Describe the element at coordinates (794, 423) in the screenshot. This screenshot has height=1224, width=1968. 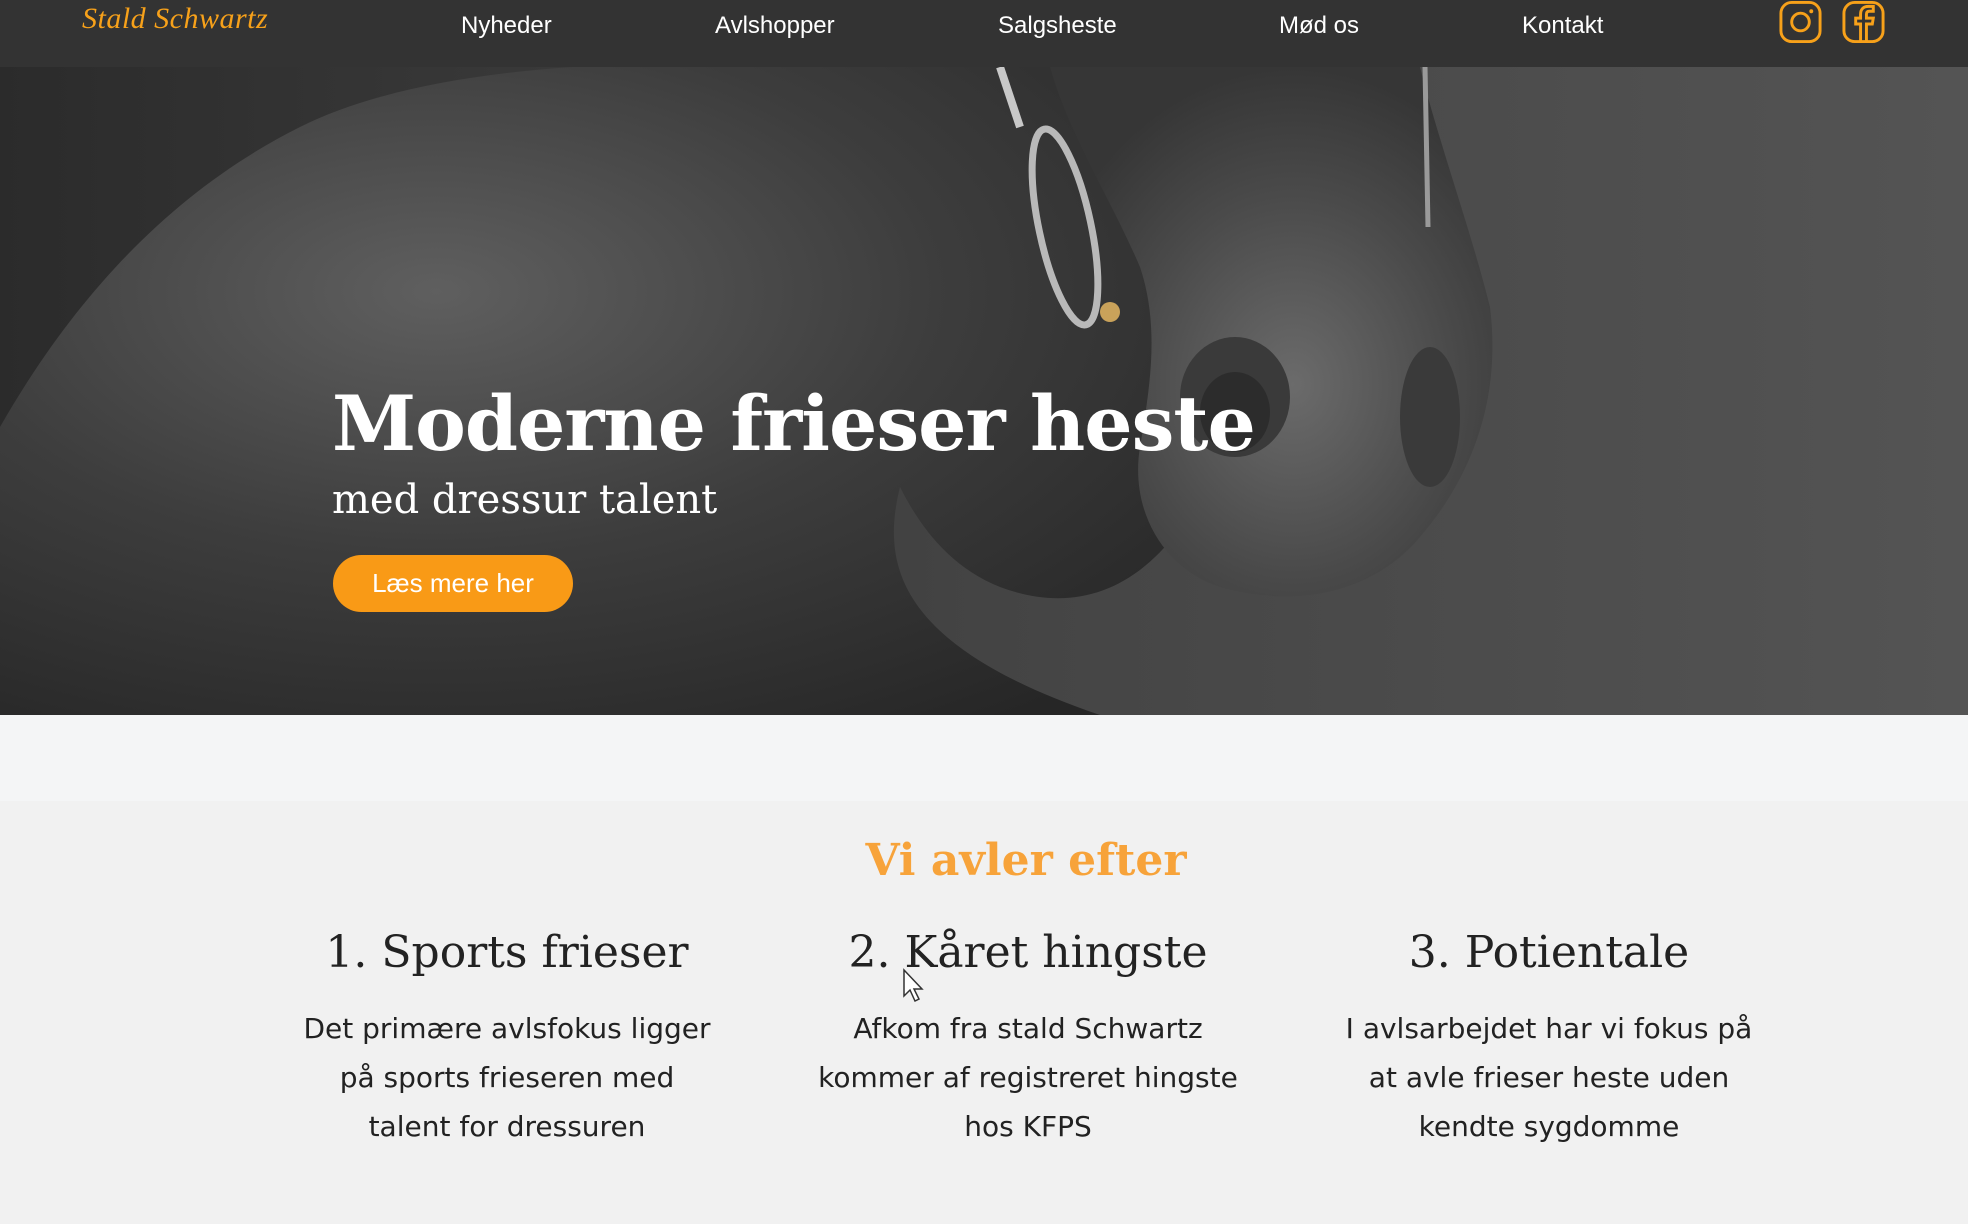
I see `hero-title: Moderne frieser heste` at that location.